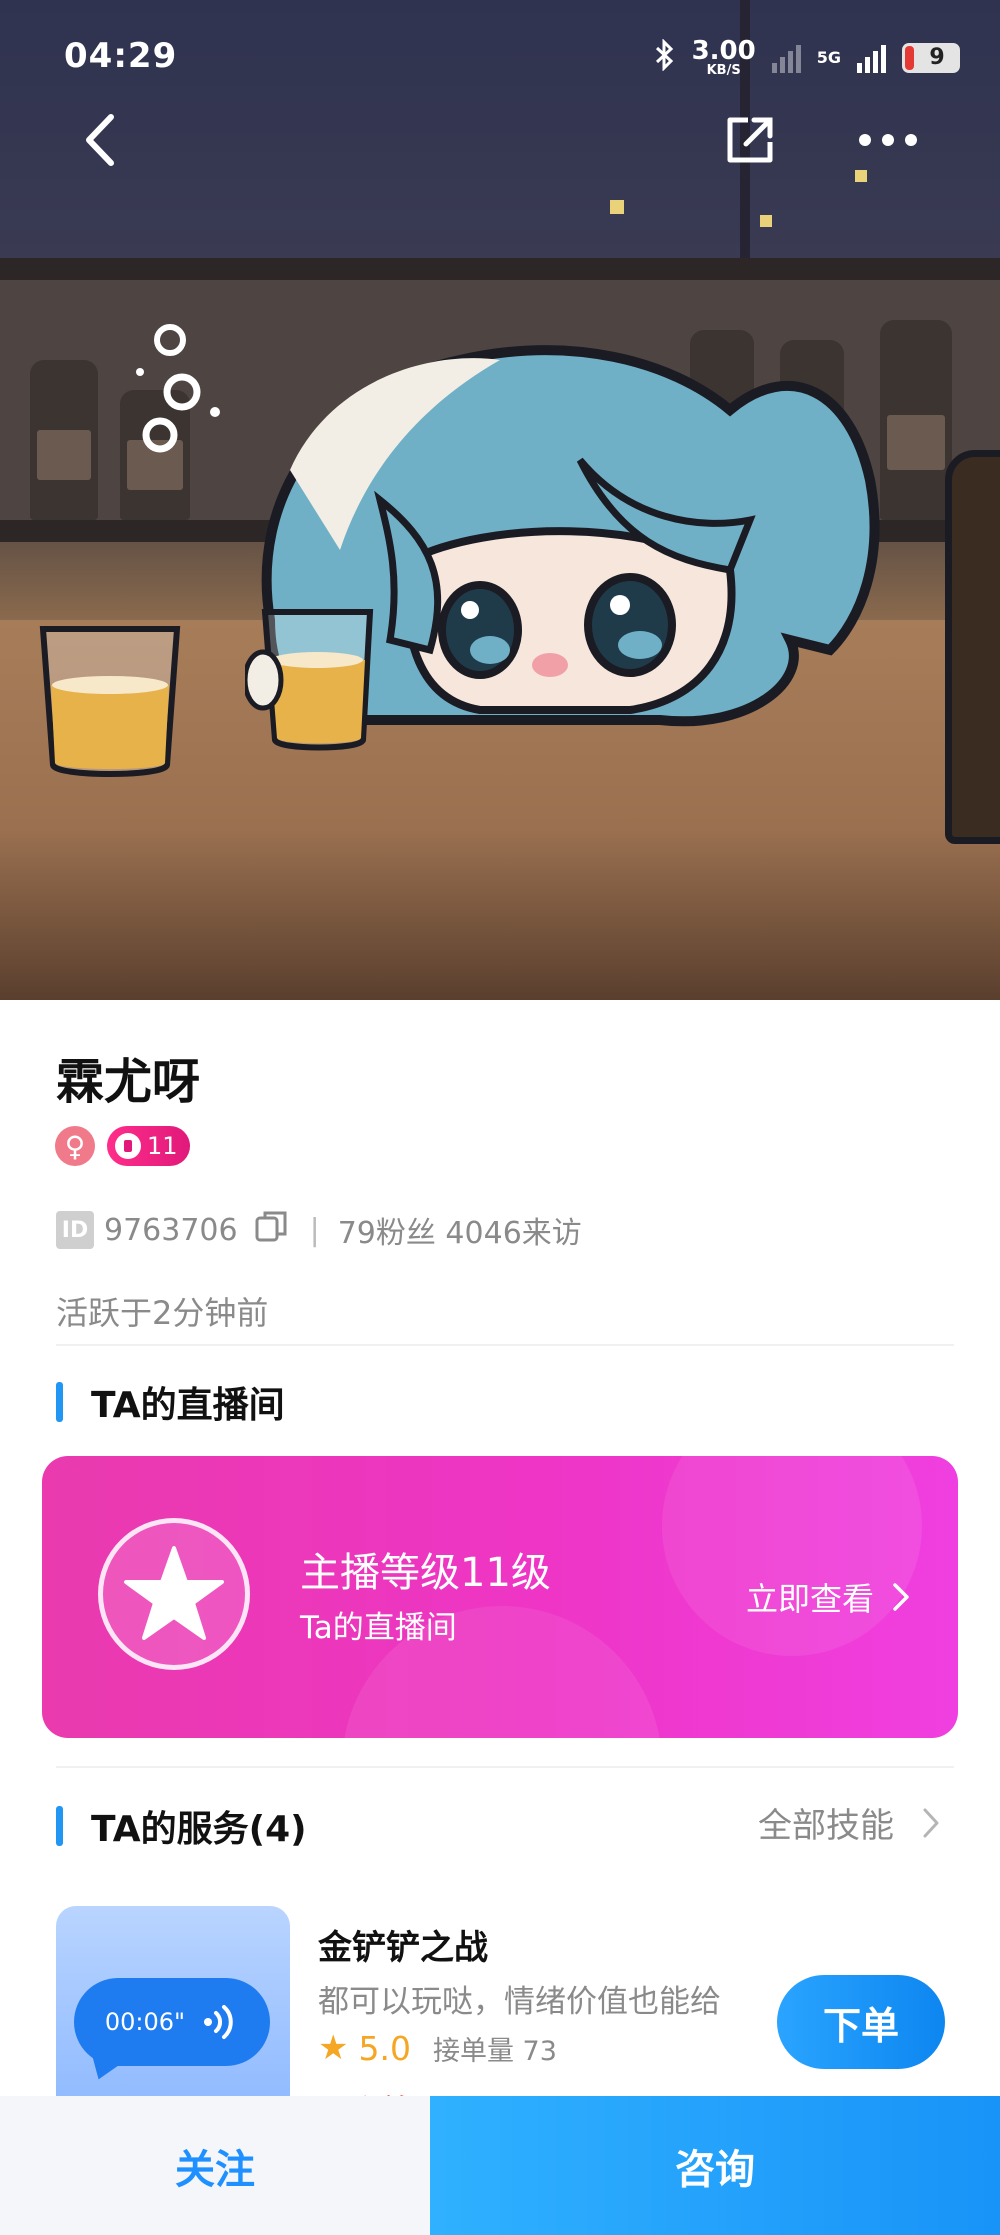 The height and width of the screenshot is (2235, 1000). I want to click on diamond-icon, so click(128, 1146).